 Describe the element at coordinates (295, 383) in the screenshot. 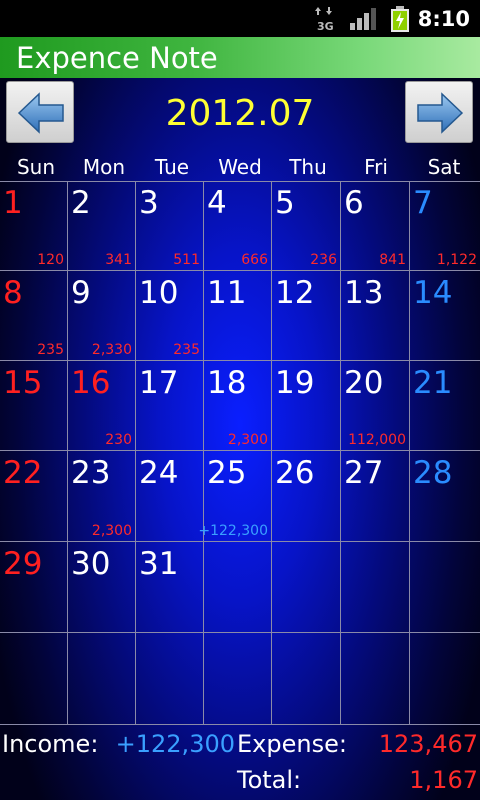

I see `day-number: 19` at that location.